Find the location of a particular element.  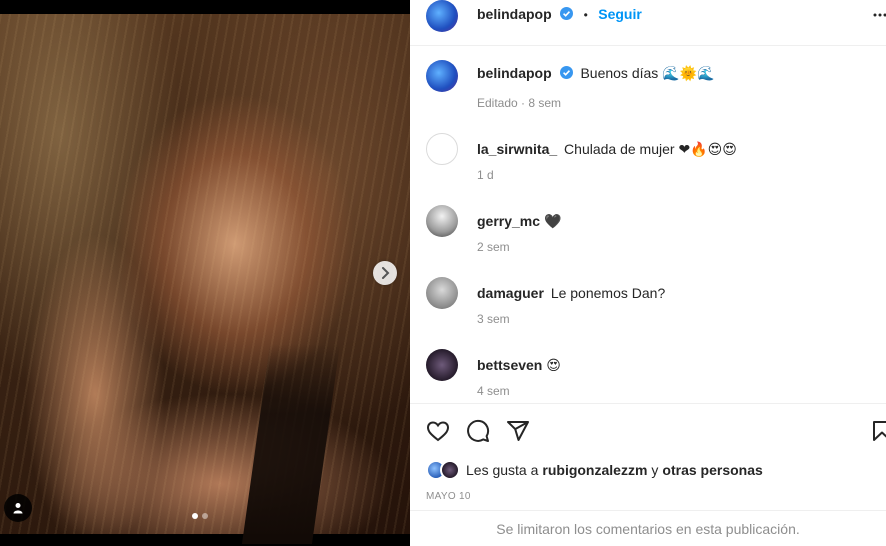

comment-text: damaguer Le ponemos Dan? is located at coordinates (571, 293).